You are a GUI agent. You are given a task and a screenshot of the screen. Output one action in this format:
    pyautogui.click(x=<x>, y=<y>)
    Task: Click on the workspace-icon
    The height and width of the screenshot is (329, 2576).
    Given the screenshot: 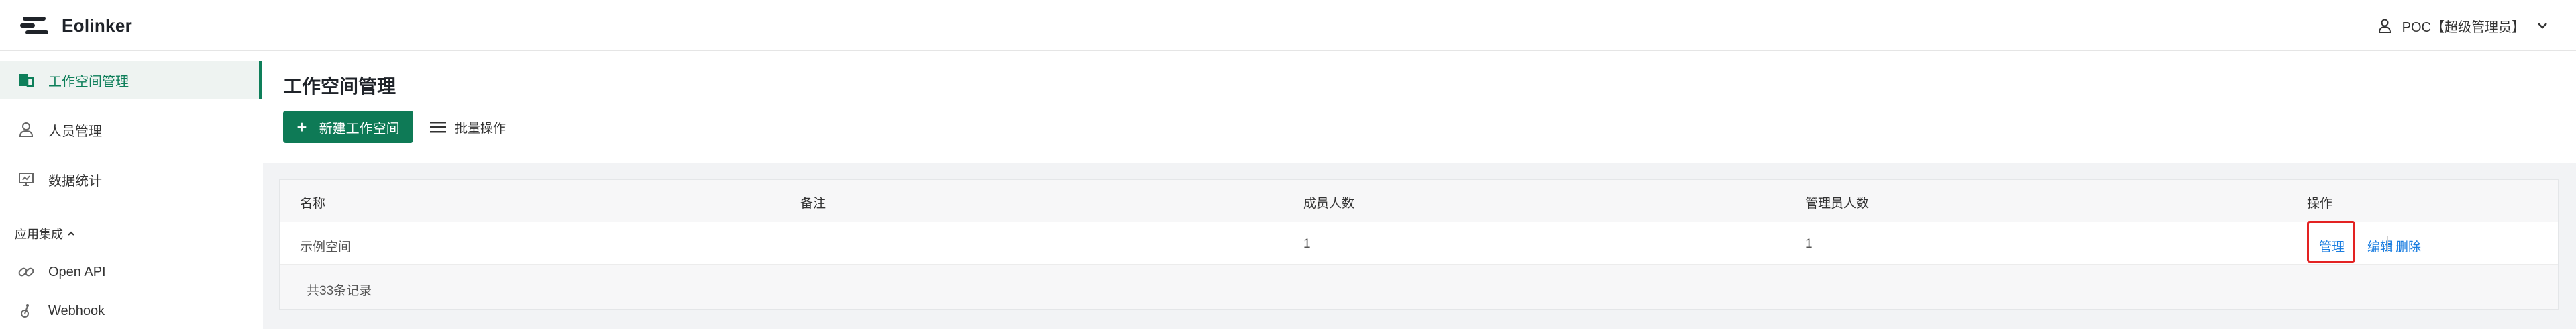 What is the action you would take?
    pyautogui.click(x=26, y=80)
    